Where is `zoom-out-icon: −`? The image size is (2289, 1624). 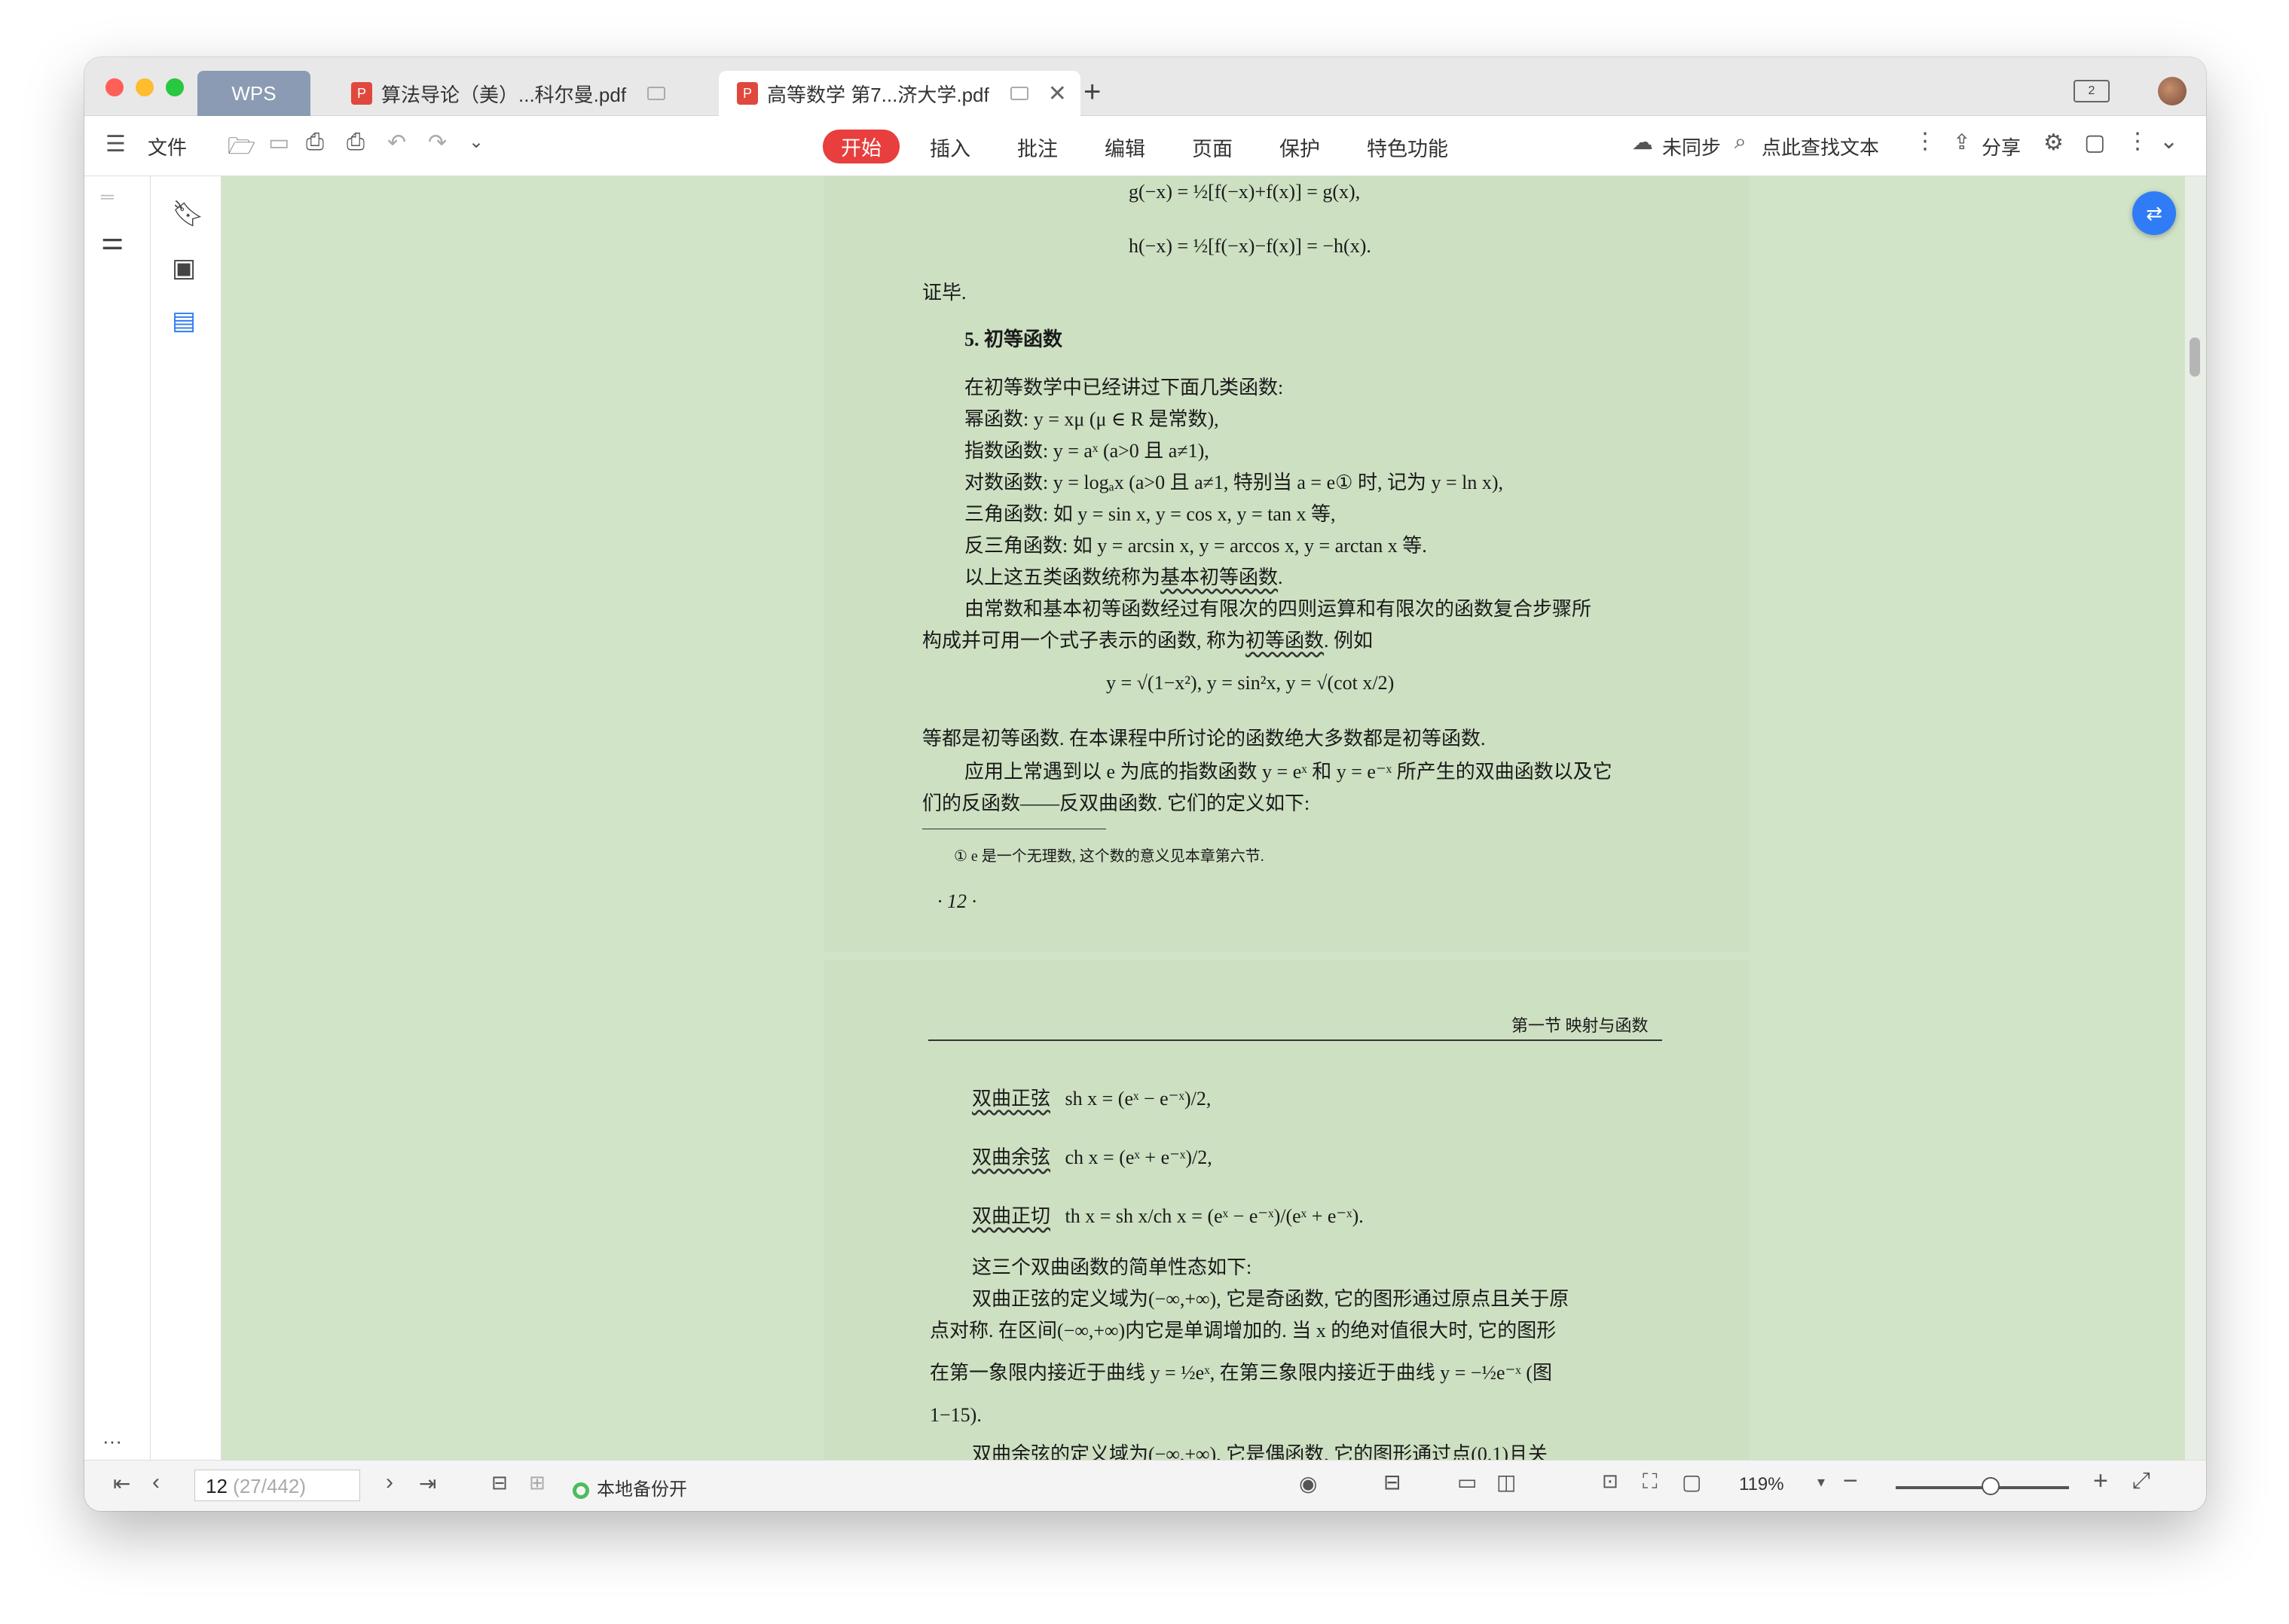
zoom-out-icon: − is located at coordinates (1851, 1482).